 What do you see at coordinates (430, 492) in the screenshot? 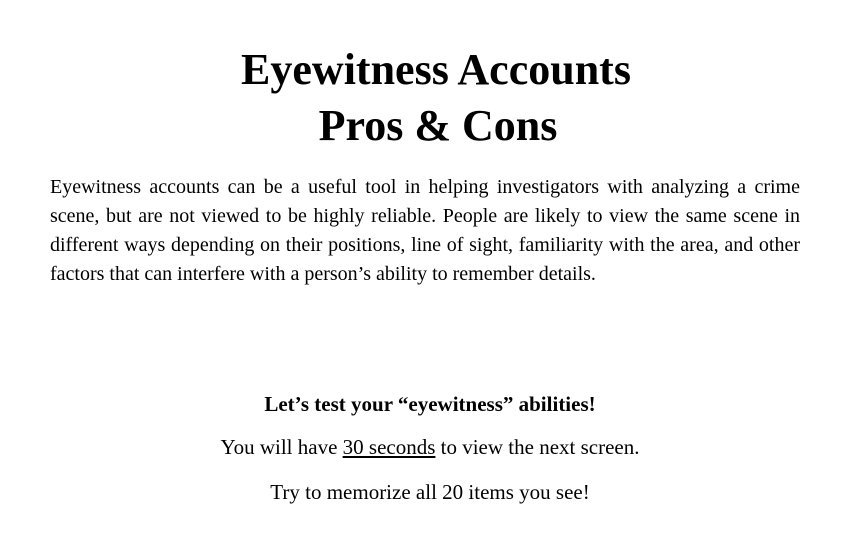
I see `memorize-instruction: Try to memorize all 20 items you see!` at bounding box center [430, 492].